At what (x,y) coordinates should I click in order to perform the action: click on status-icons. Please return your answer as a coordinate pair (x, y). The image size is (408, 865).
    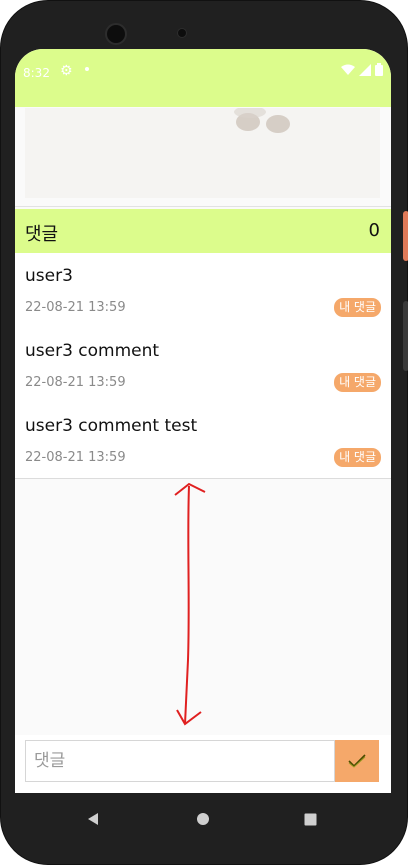
    Looking at the image, I should click on (362, 69).